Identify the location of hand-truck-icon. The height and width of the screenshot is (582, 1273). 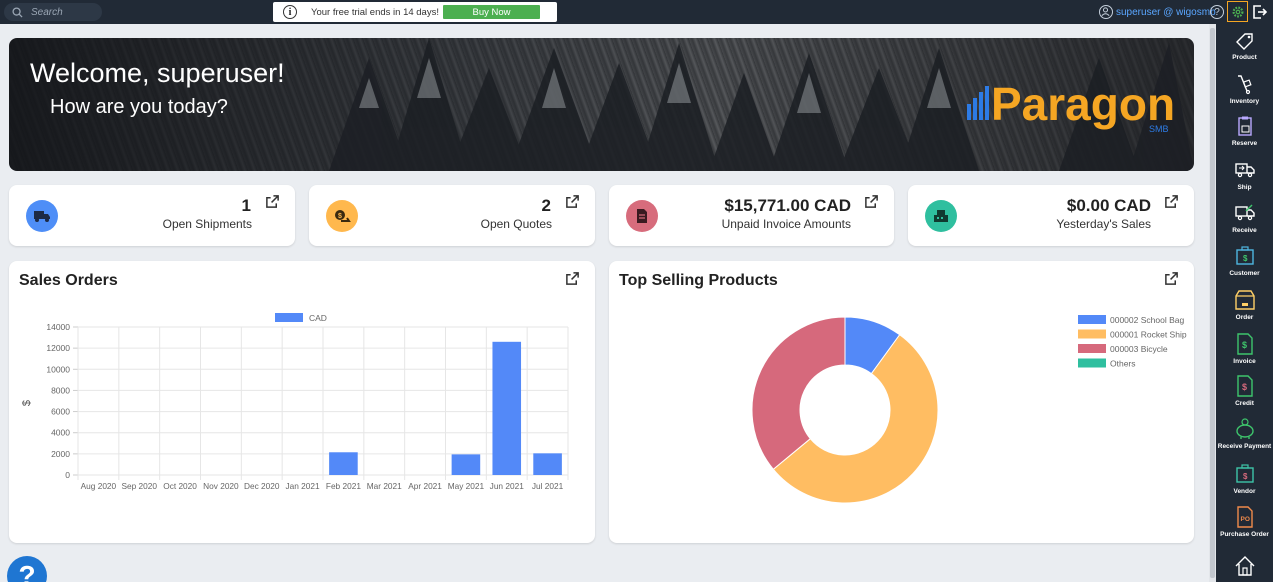
(1244, 85).